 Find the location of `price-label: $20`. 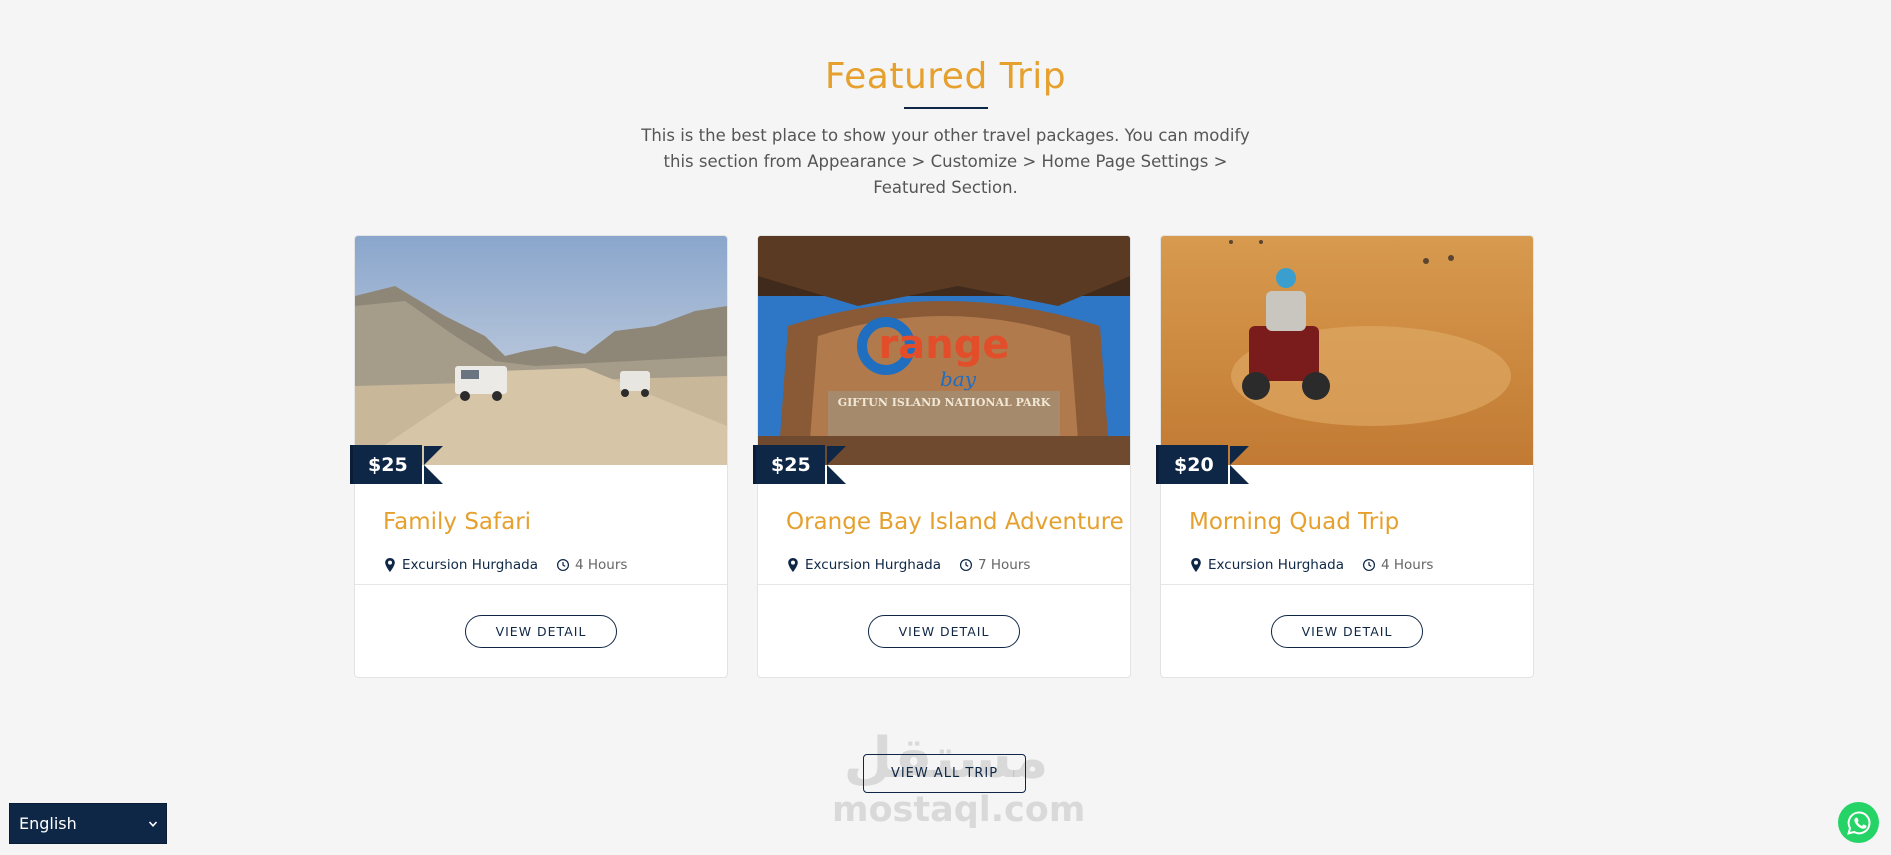

price-label: $20 is located at coordinates (1192, 464).